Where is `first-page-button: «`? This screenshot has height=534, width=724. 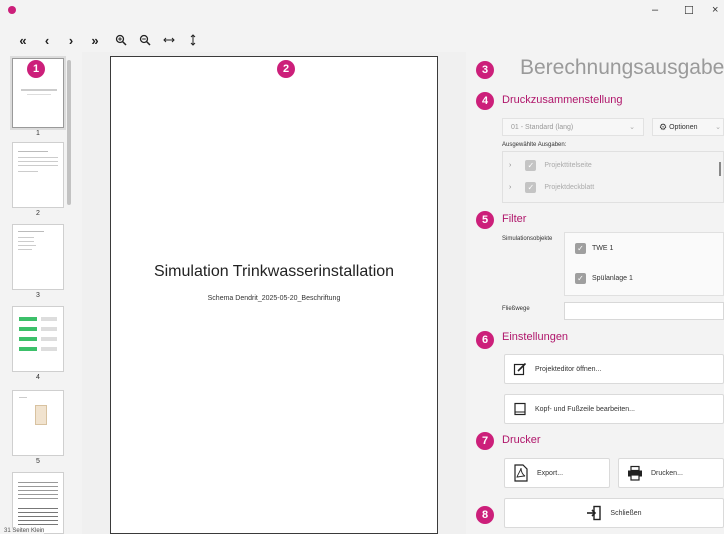 first-page-button: « is located at coordinates (23, 40).